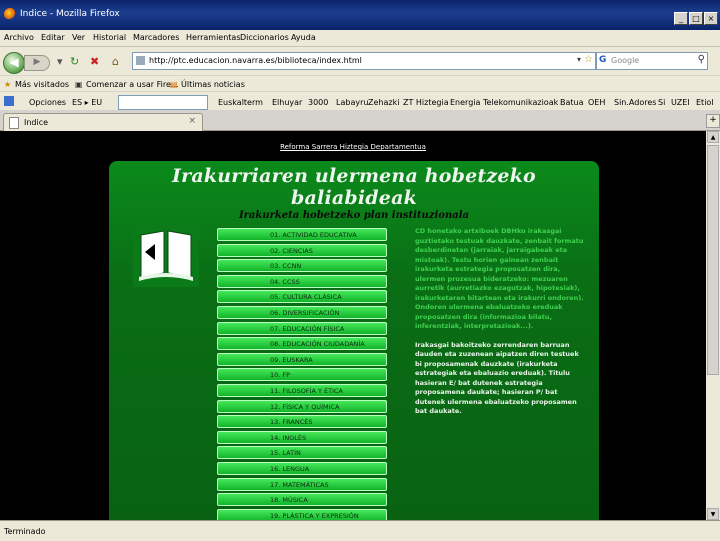  I want to click on search-box: G Google ⚲, so click(652, 61).